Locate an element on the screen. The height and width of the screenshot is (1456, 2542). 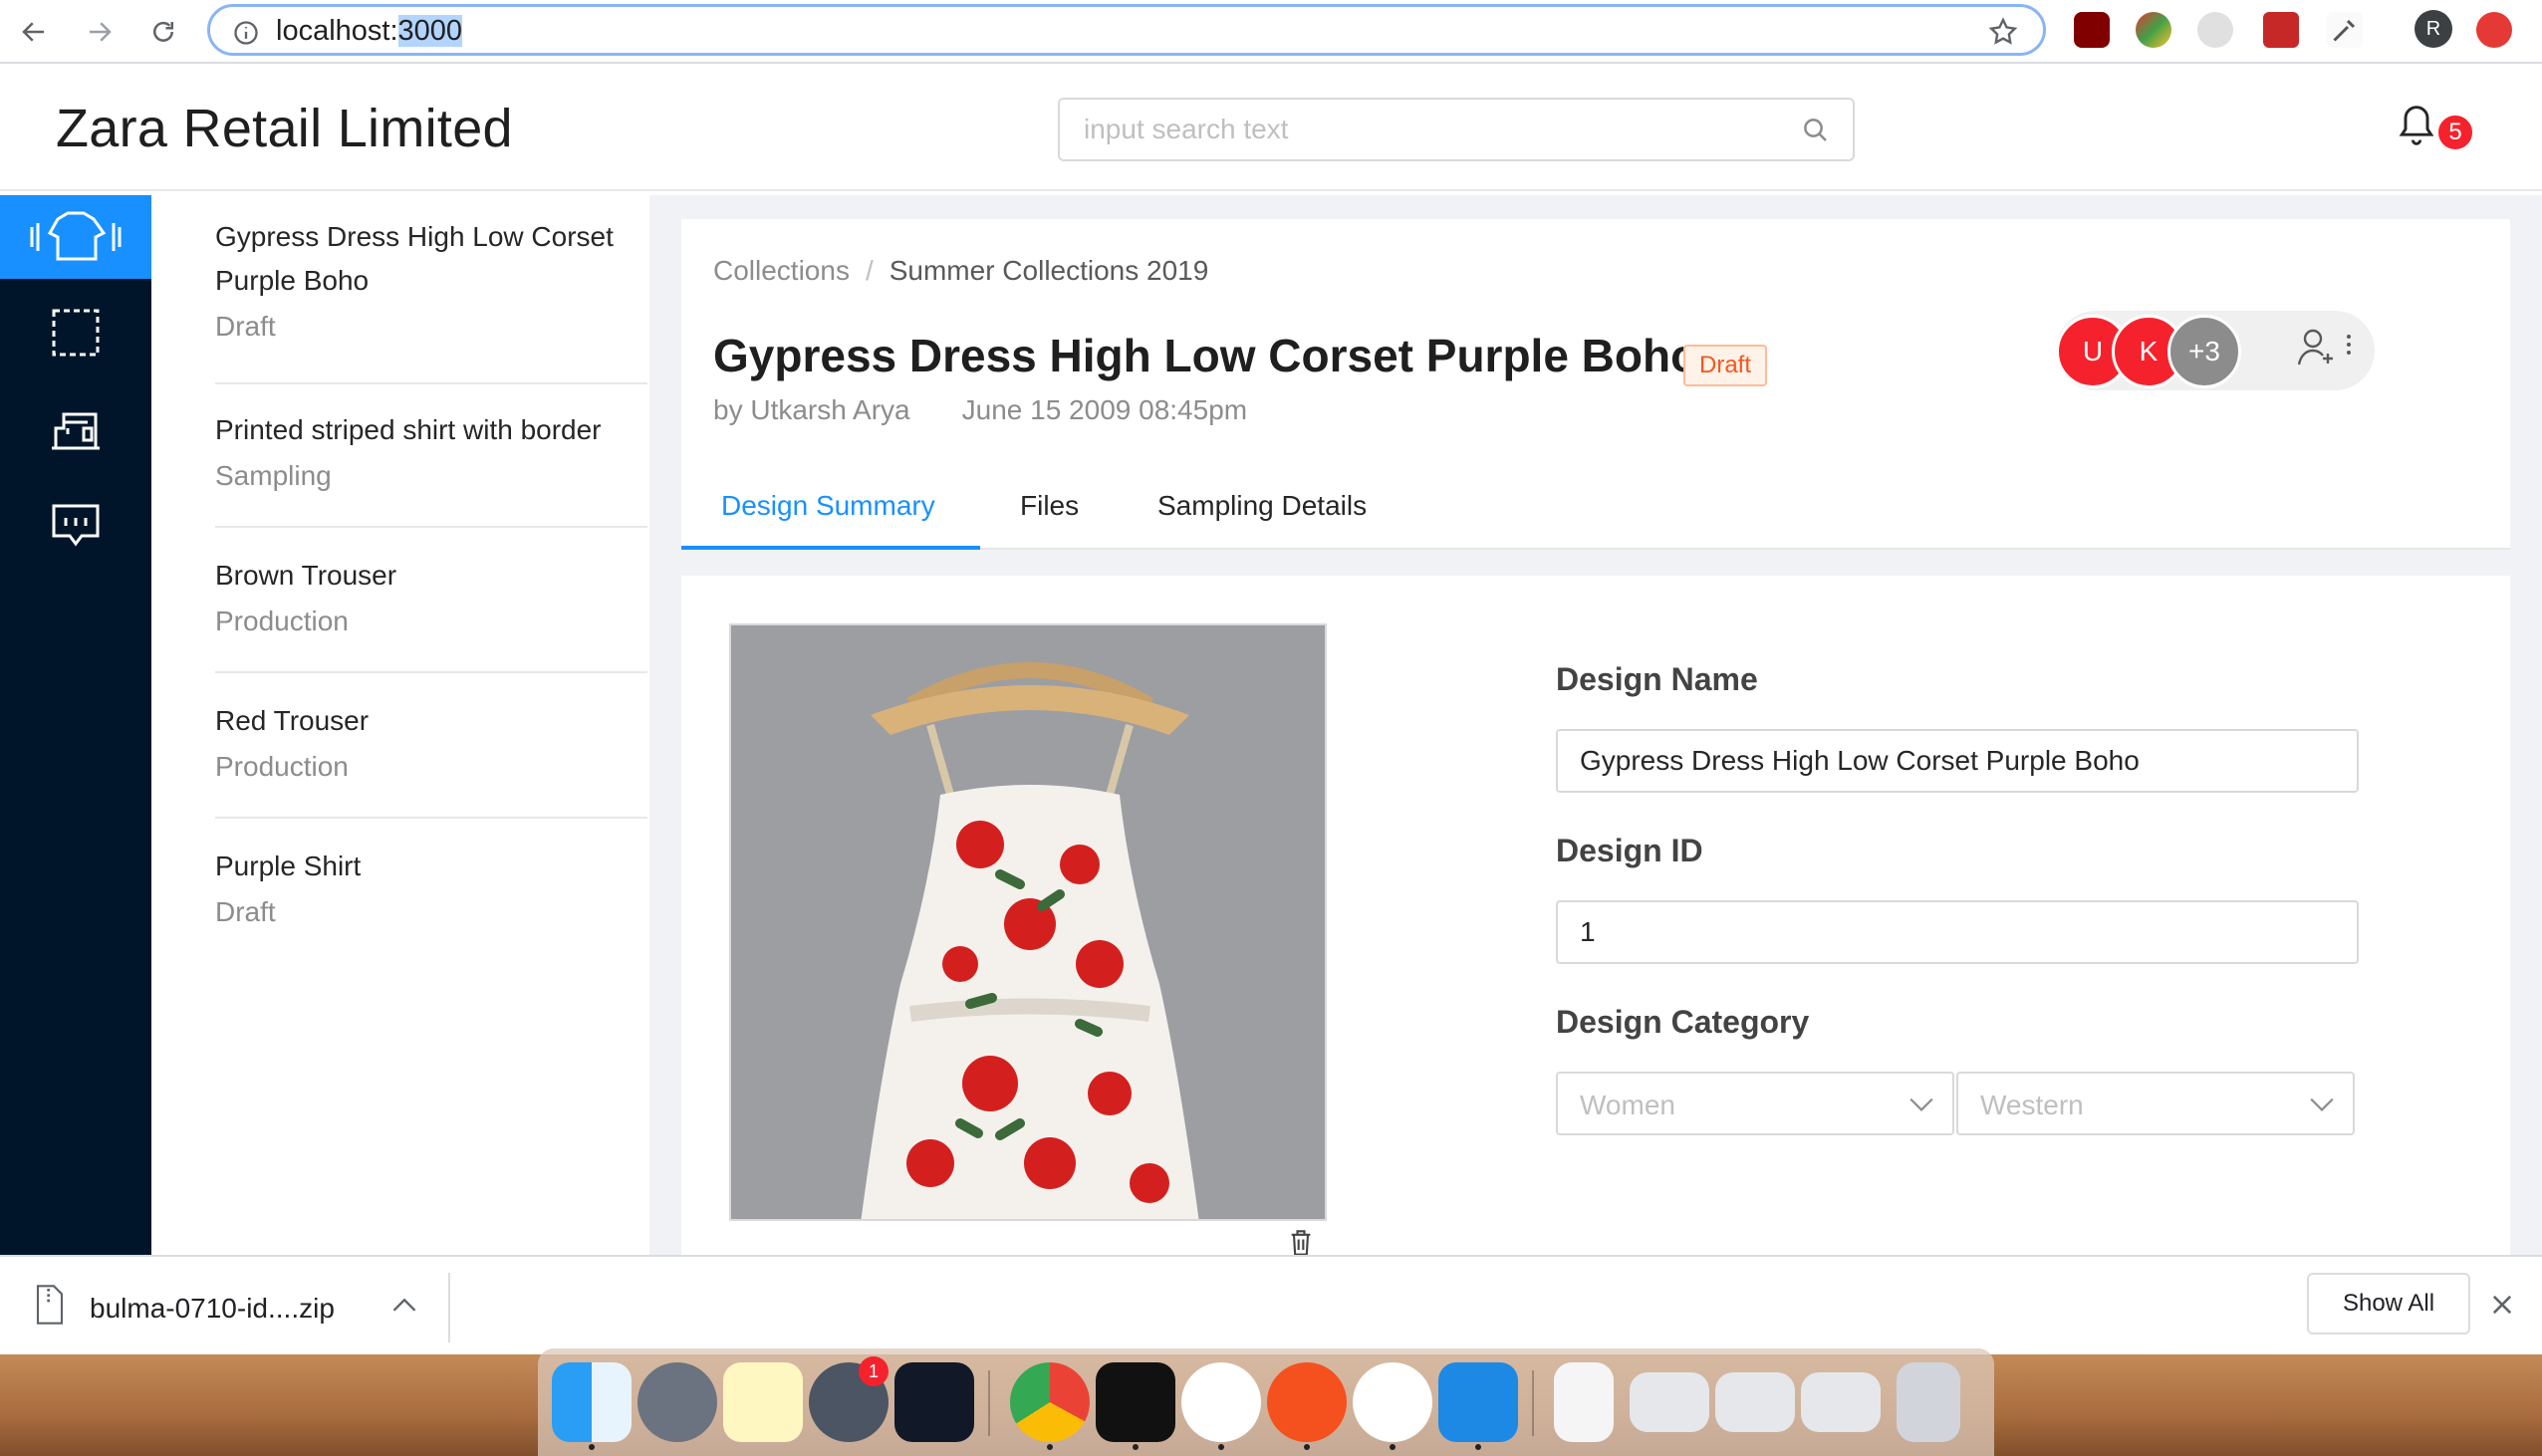
url-port-selected: 3000 is located at coordinates (430, 31).